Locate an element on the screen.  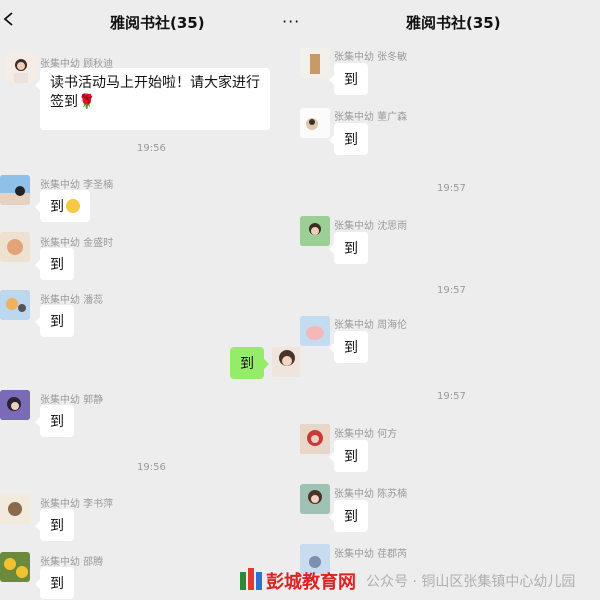
sender-name: 张集中幼 郭静 is located at coordinates (72, 400).